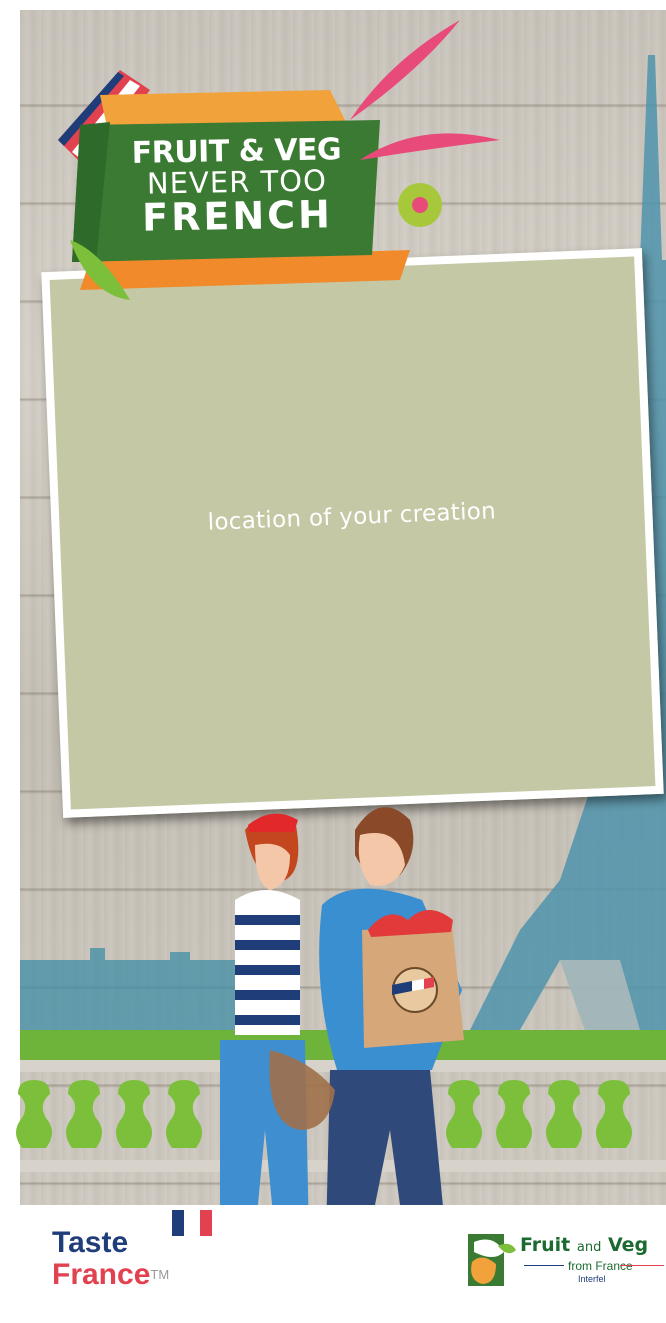 The width and height of the screenshot is (666, 1323). I want to click on fruit-and-veg-wordmark: Fruit and Veg from France Interfel, so click(584, 1259).